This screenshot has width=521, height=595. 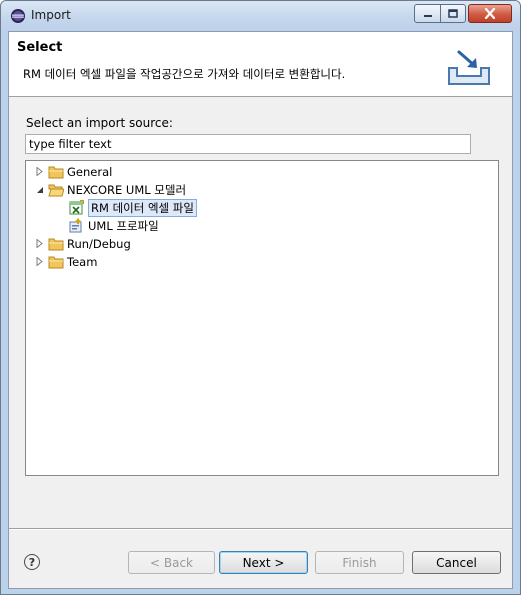 What do you see at coordinates (123, 225) in the screenshot?
I see `tree-item-label: UML 프로파일` at bounding box center [123, 225].